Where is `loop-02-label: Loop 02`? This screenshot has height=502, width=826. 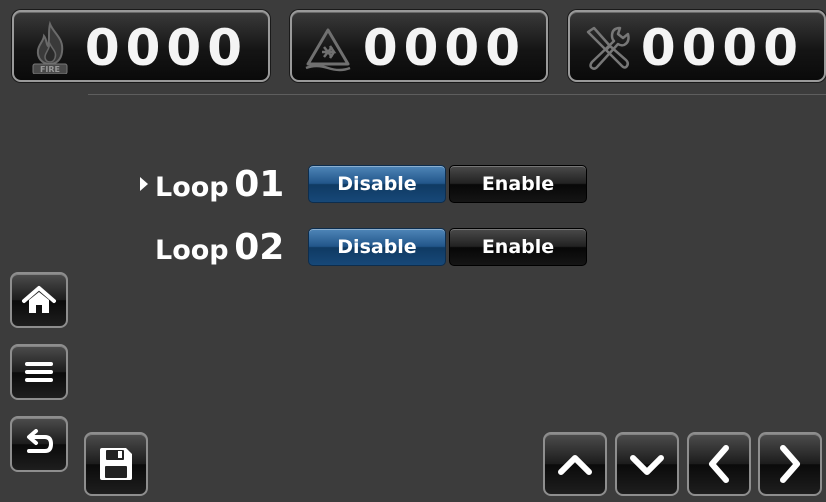 loop-02-label: Loop 02 is located at coordinates (219, 251).